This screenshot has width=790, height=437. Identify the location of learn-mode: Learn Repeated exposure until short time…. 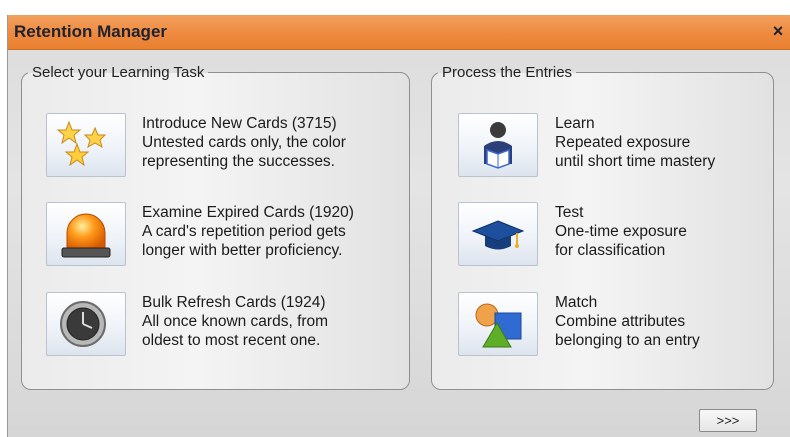
(610, 146).